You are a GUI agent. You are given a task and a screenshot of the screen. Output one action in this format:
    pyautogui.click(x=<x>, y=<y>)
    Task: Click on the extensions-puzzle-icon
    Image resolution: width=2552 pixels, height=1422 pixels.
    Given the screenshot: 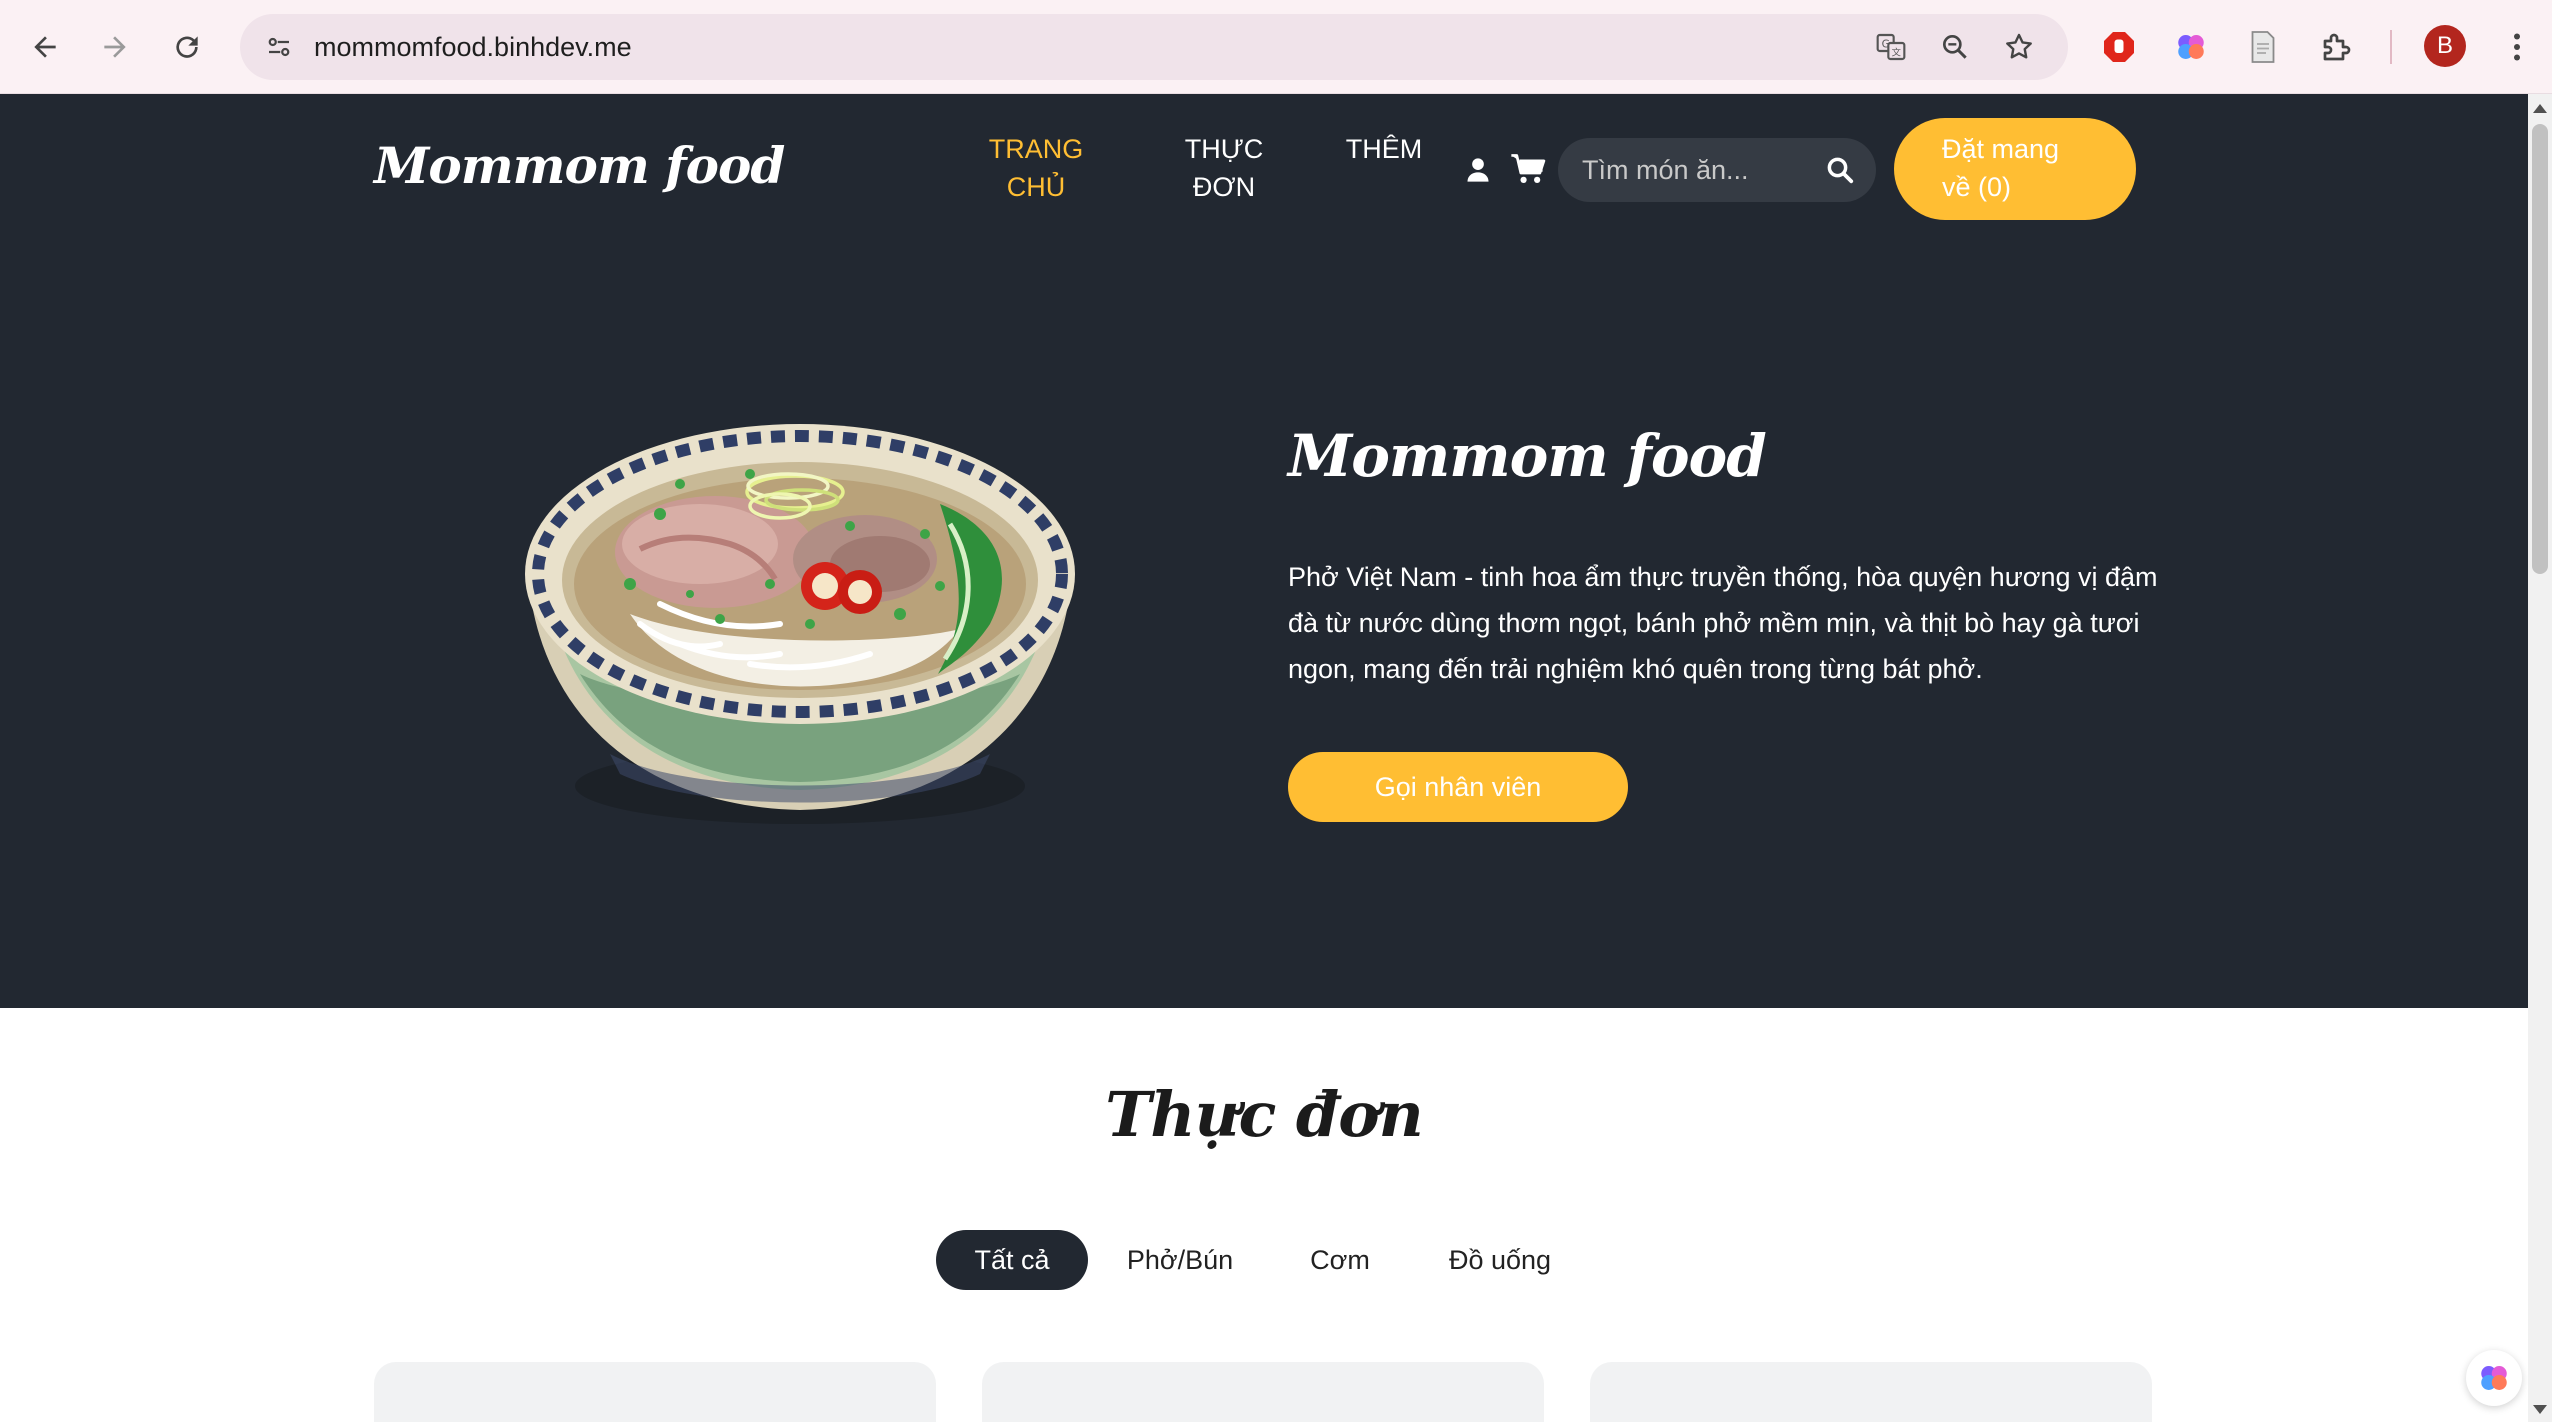 What is the action you would take?
    pyautogui.click(x=2337, y=47)
    